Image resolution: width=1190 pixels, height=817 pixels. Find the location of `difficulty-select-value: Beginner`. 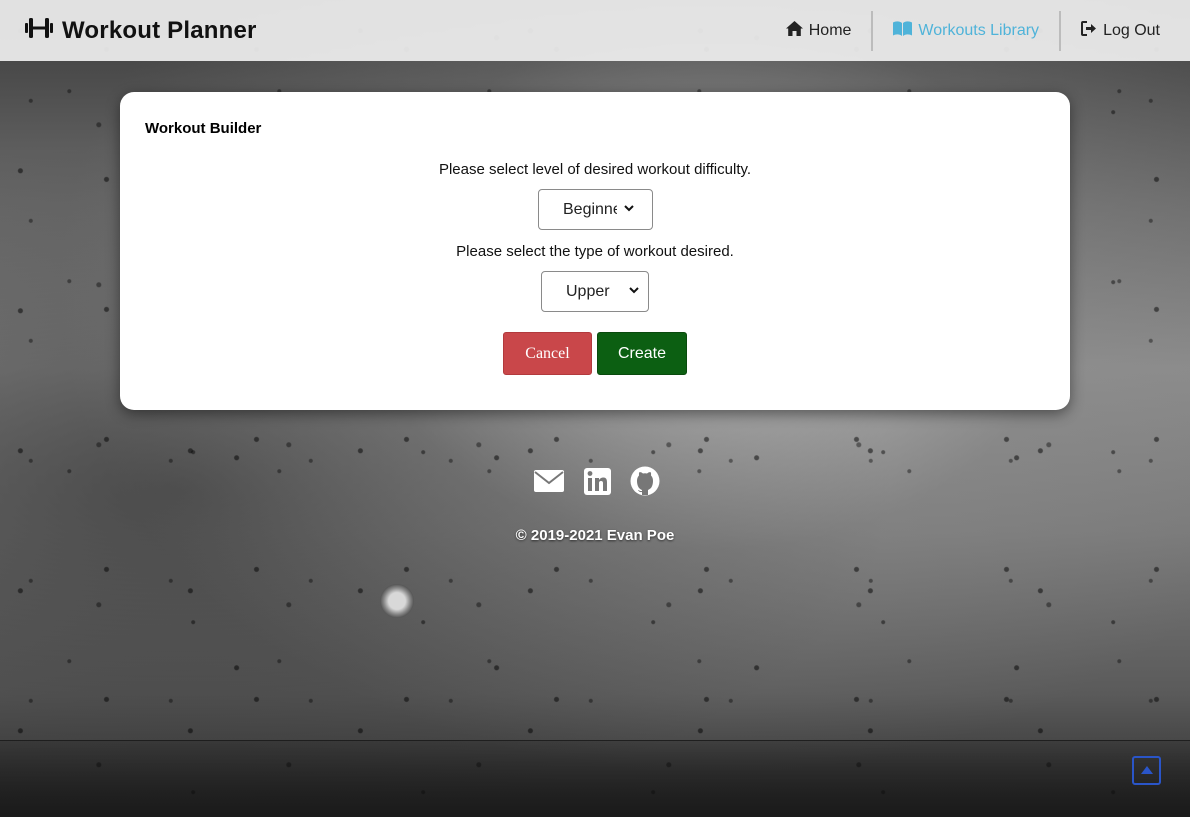

difficulty-select-value: Beginner is located at coordinates (590, 209).